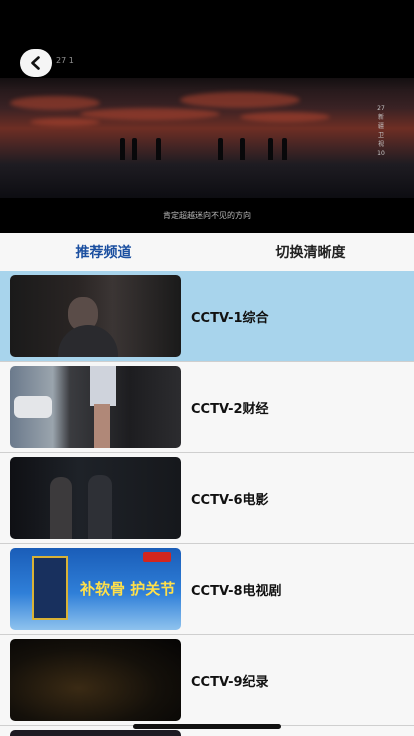  What do you see at coordinates (207, 726) in the screenshot?
I see `home-indicator` at bounding box center [207, 726].